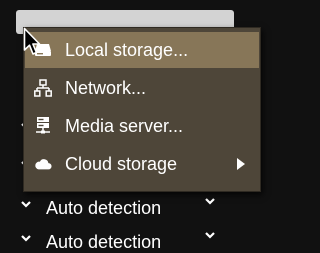 This screenshot has height=253, width=320. I want to click on menu-item-cloud-storage: Cloud storage, so click(142, 164).